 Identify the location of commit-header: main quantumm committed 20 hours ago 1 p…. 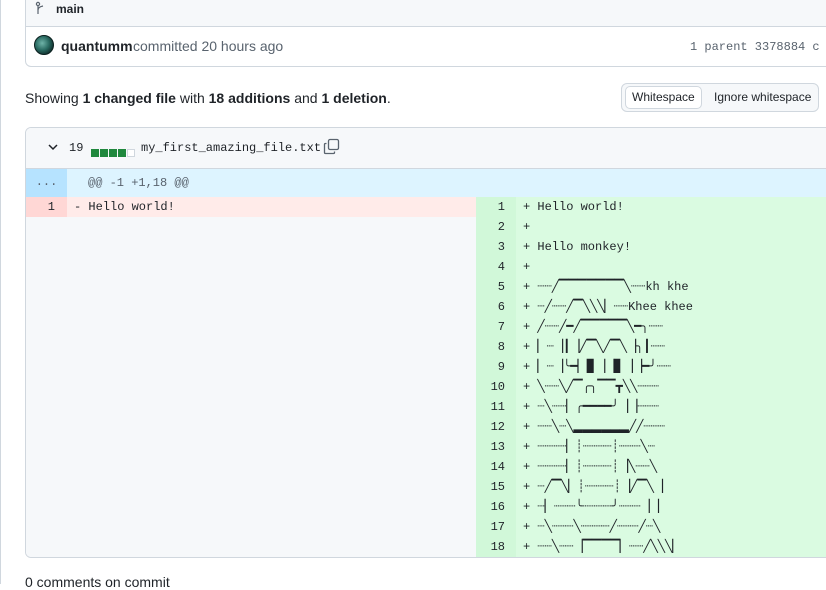
(425, 33).